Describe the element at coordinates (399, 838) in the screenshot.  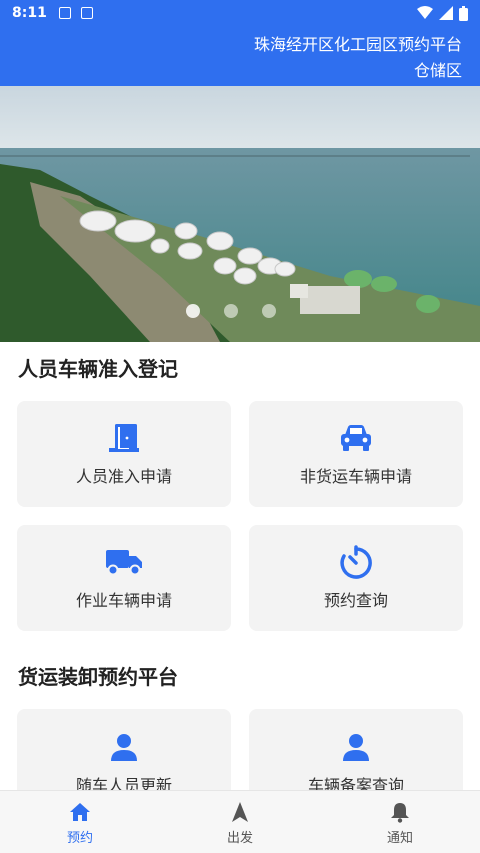
I see `tab-label: 通知` at that location.